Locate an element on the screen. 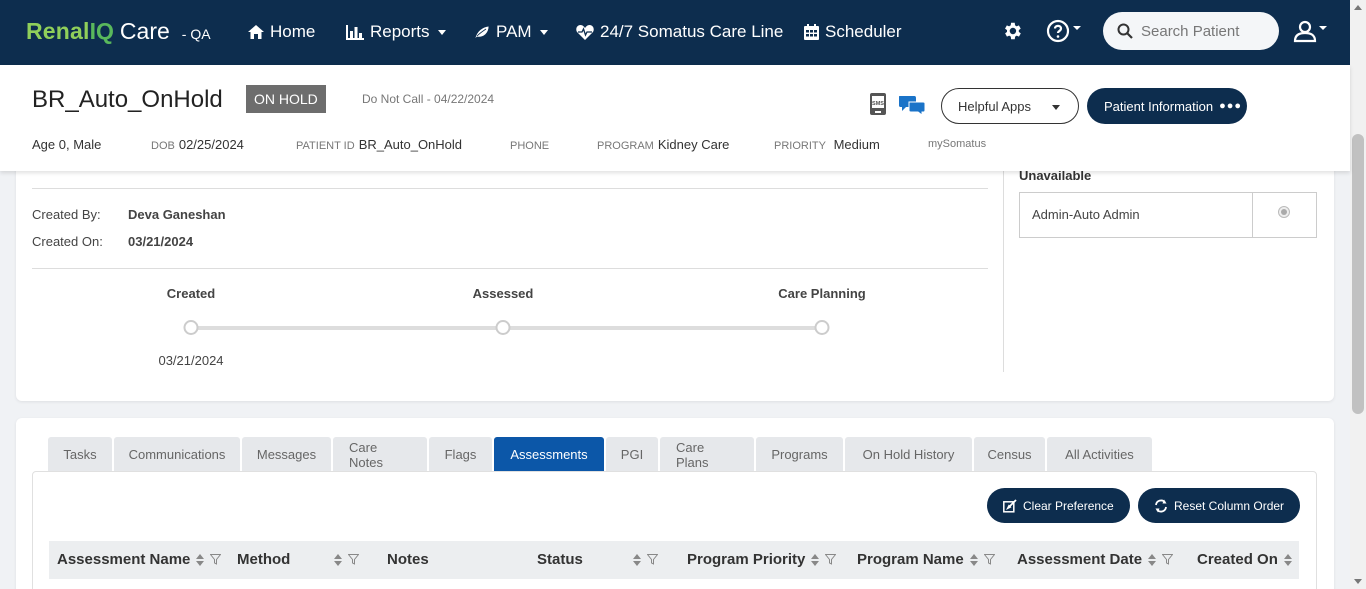  help-icon is located at coordinates (1058, 31).